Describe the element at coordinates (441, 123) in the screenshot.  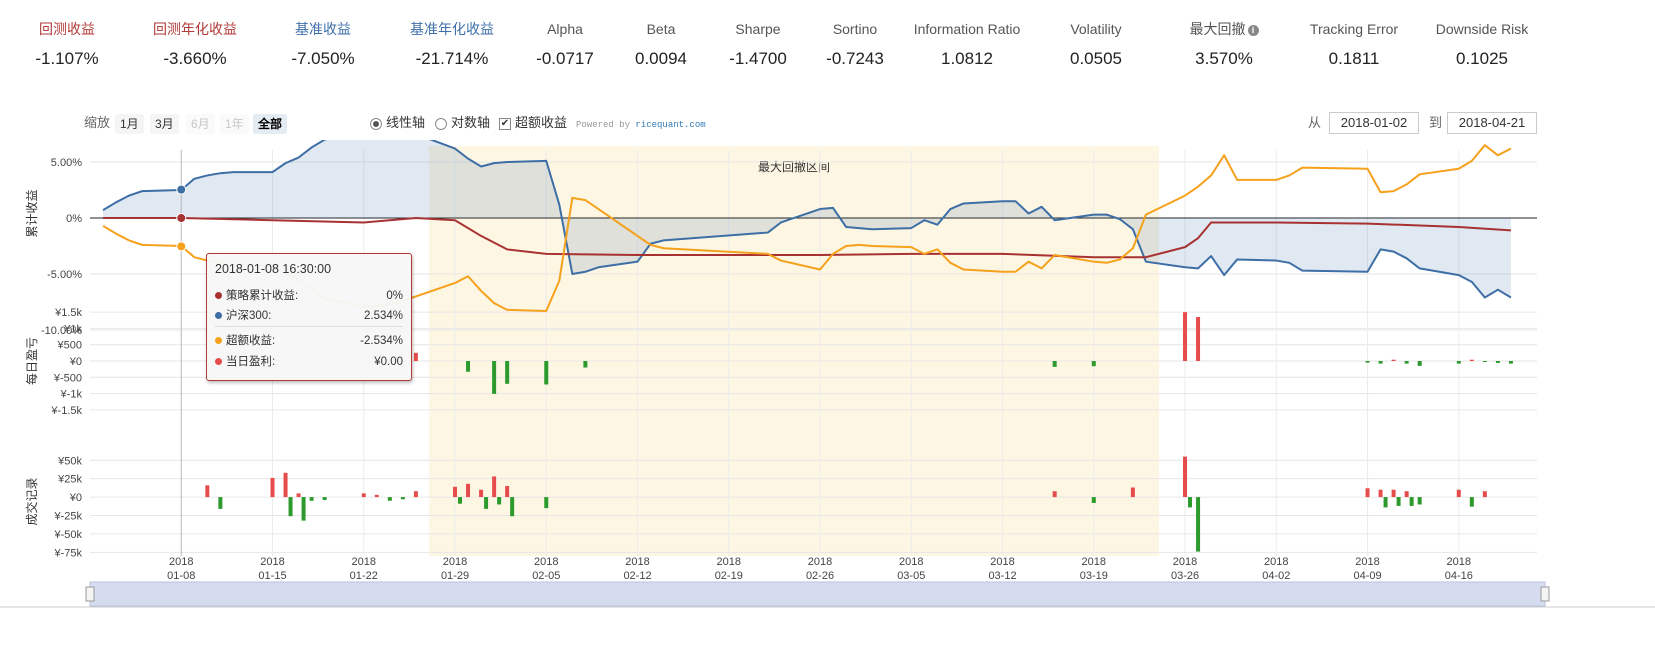
I see `radio-unchecked-icon` at that location.